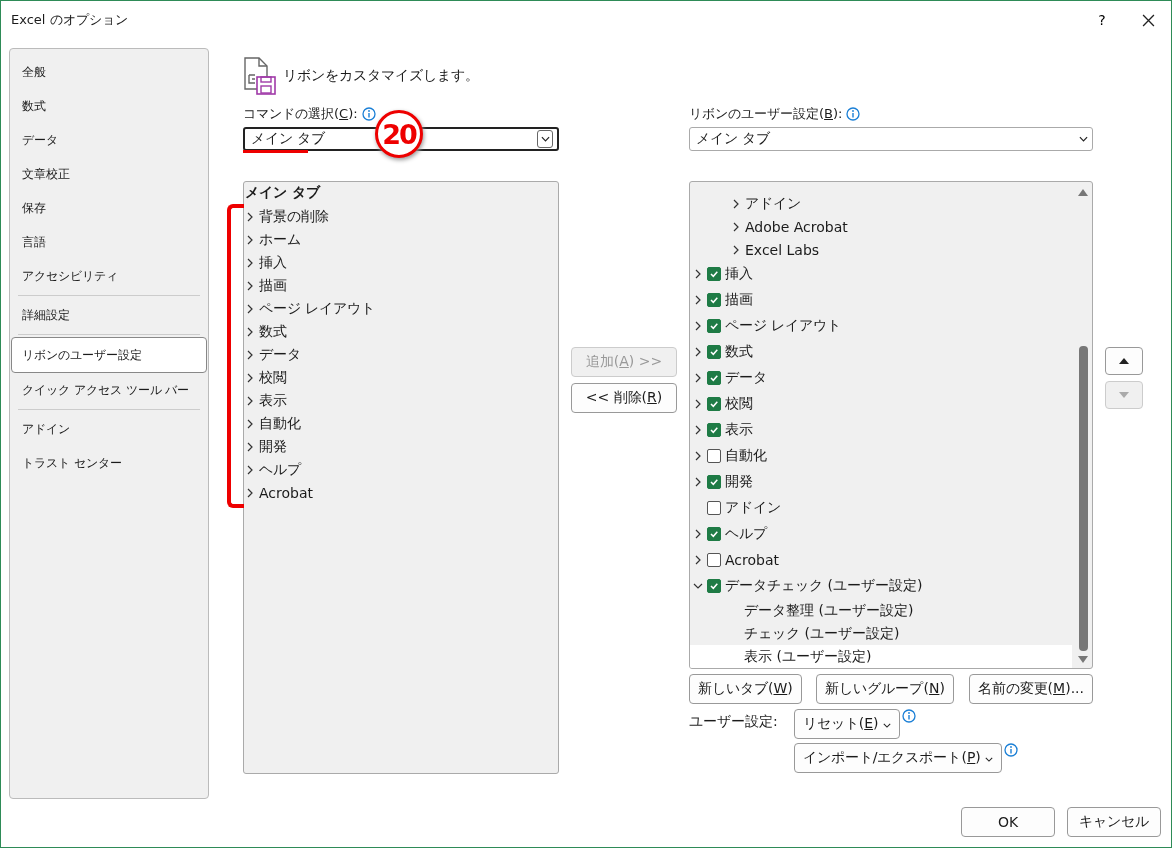 The width and height of the screenshot is (1172, 848). What do you see at coordinates (739, 482) in the screenshot?
I see `tree-item: 開発` at bounding box center [739, 482].